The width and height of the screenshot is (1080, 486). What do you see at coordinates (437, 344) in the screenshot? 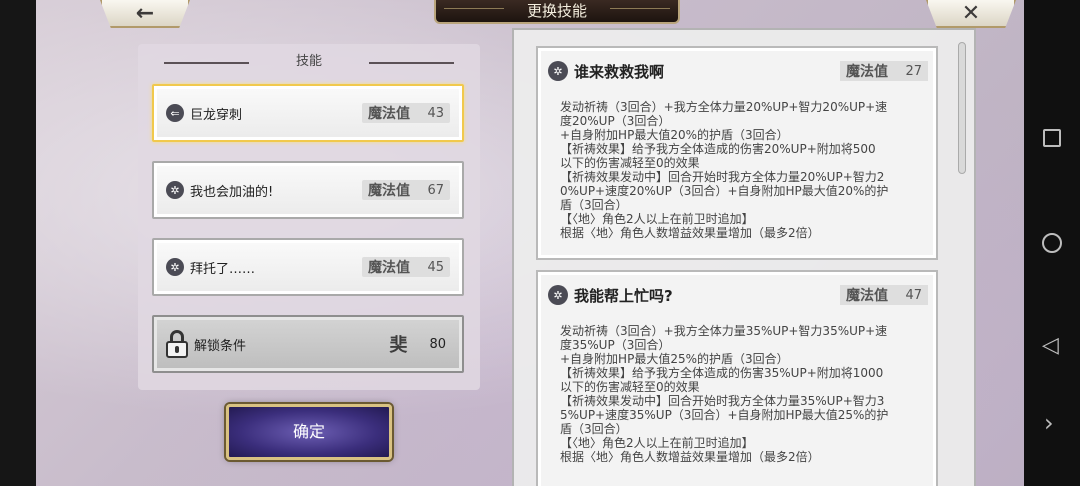
I see `unlock-level-value: 80` at bounding box center [437, 344].